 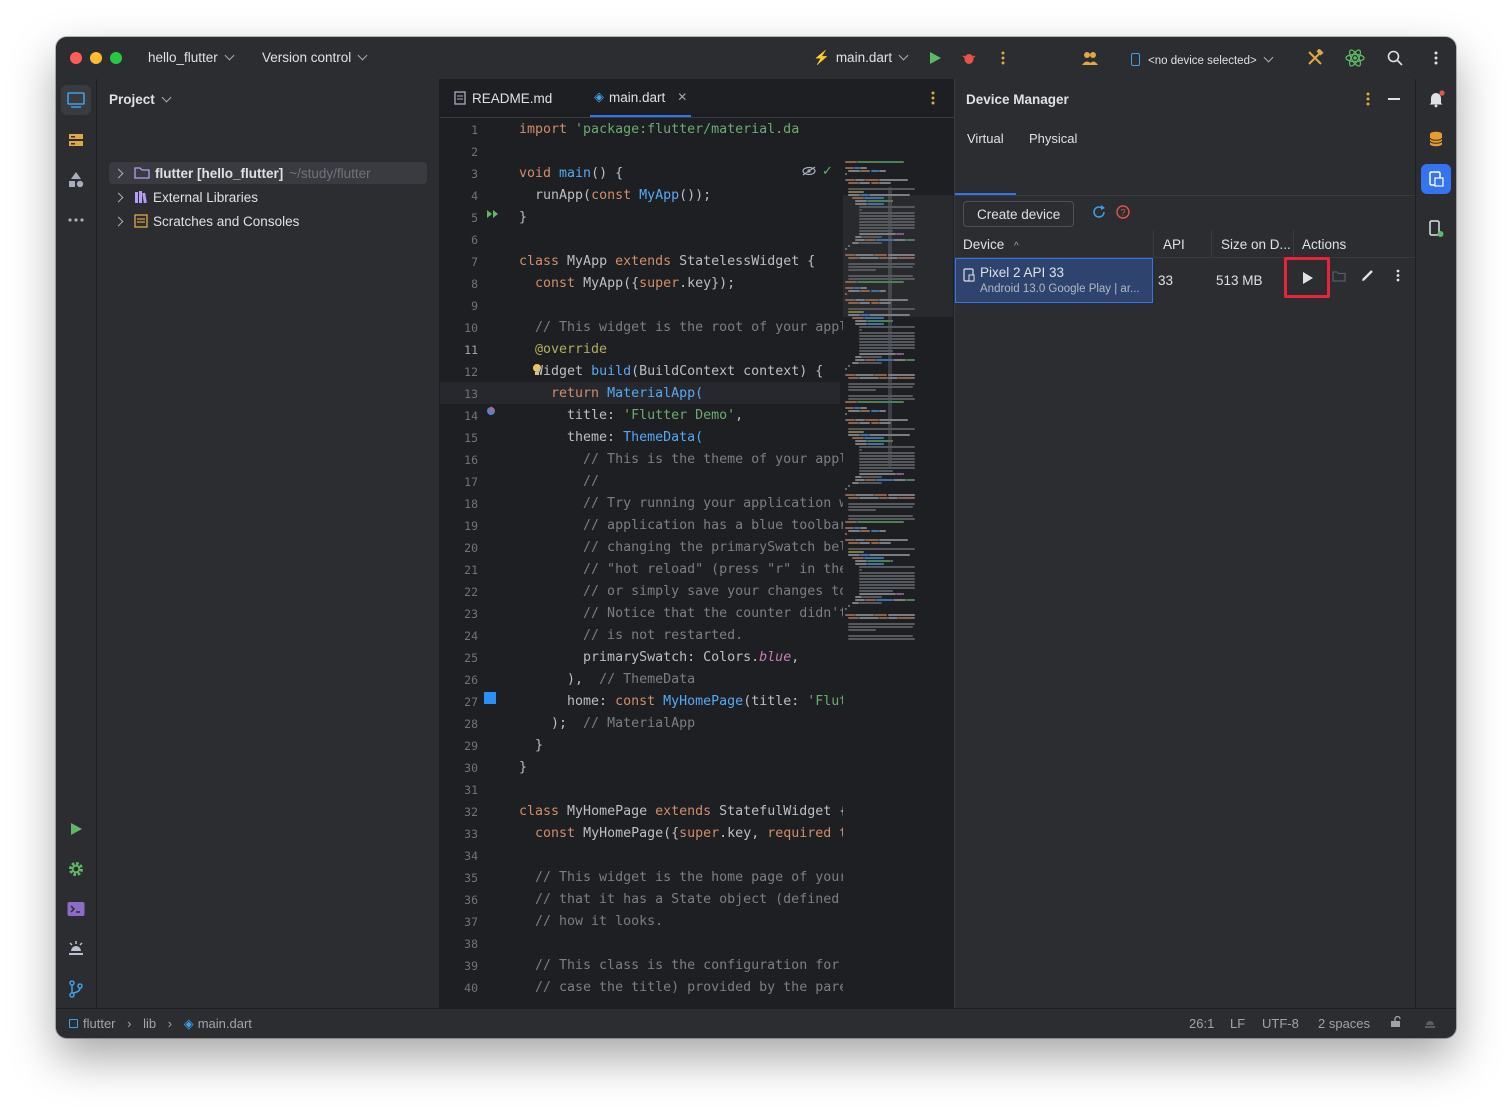 I want to click on tab-main-dart: ◈ main.dart ✕, so click(x=641, y=98).